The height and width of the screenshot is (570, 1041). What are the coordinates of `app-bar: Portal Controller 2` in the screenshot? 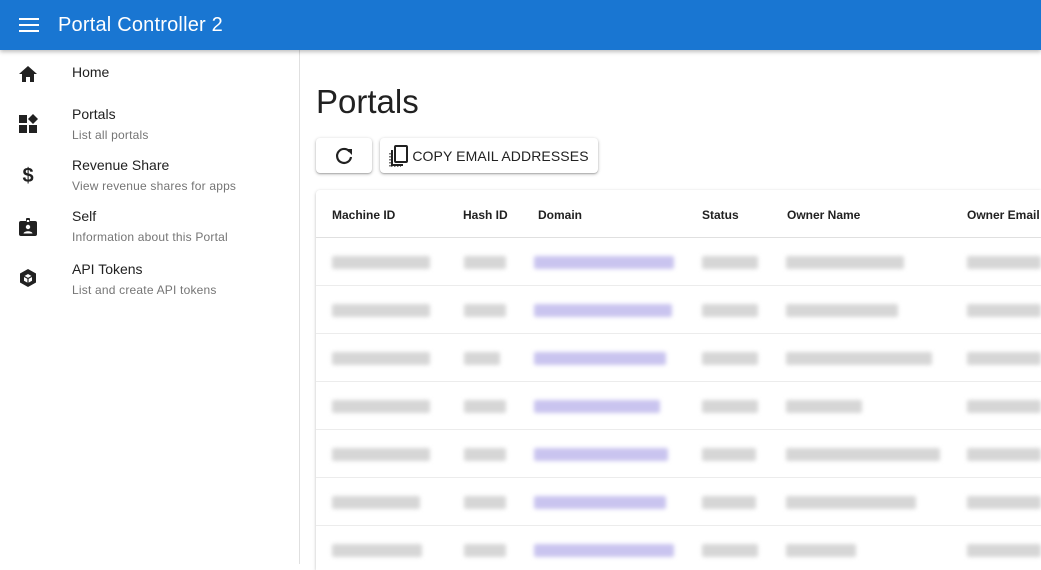 It's located at (520, 25).